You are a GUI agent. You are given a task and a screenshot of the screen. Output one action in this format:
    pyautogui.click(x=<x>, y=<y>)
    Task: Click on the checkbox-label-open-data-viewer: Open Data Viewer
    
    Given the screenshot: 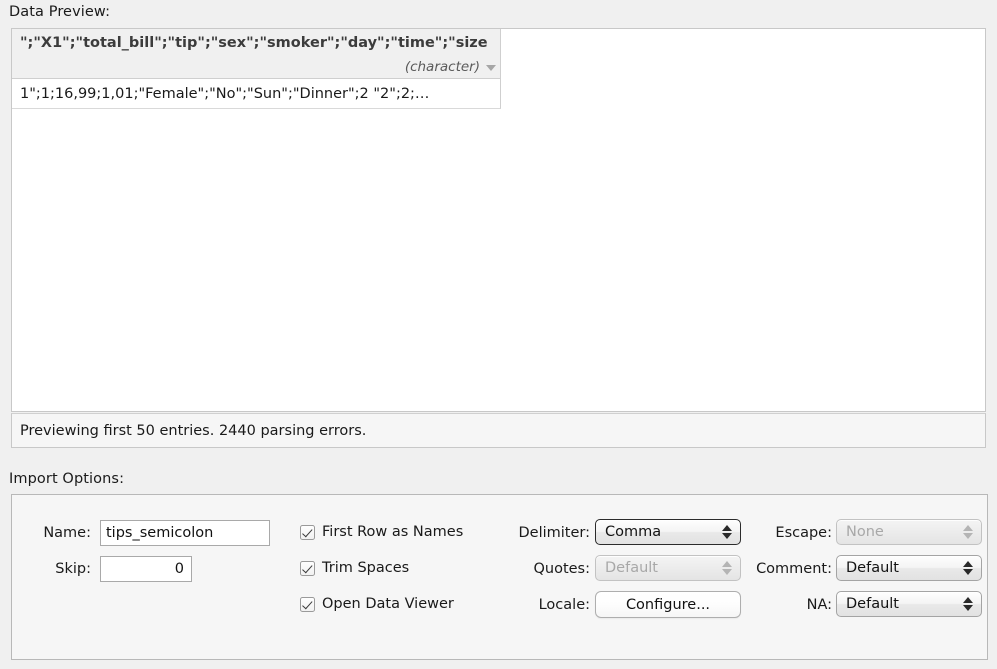 What is the action you would take?
    pyautogui.click(x=388, y=604)
    